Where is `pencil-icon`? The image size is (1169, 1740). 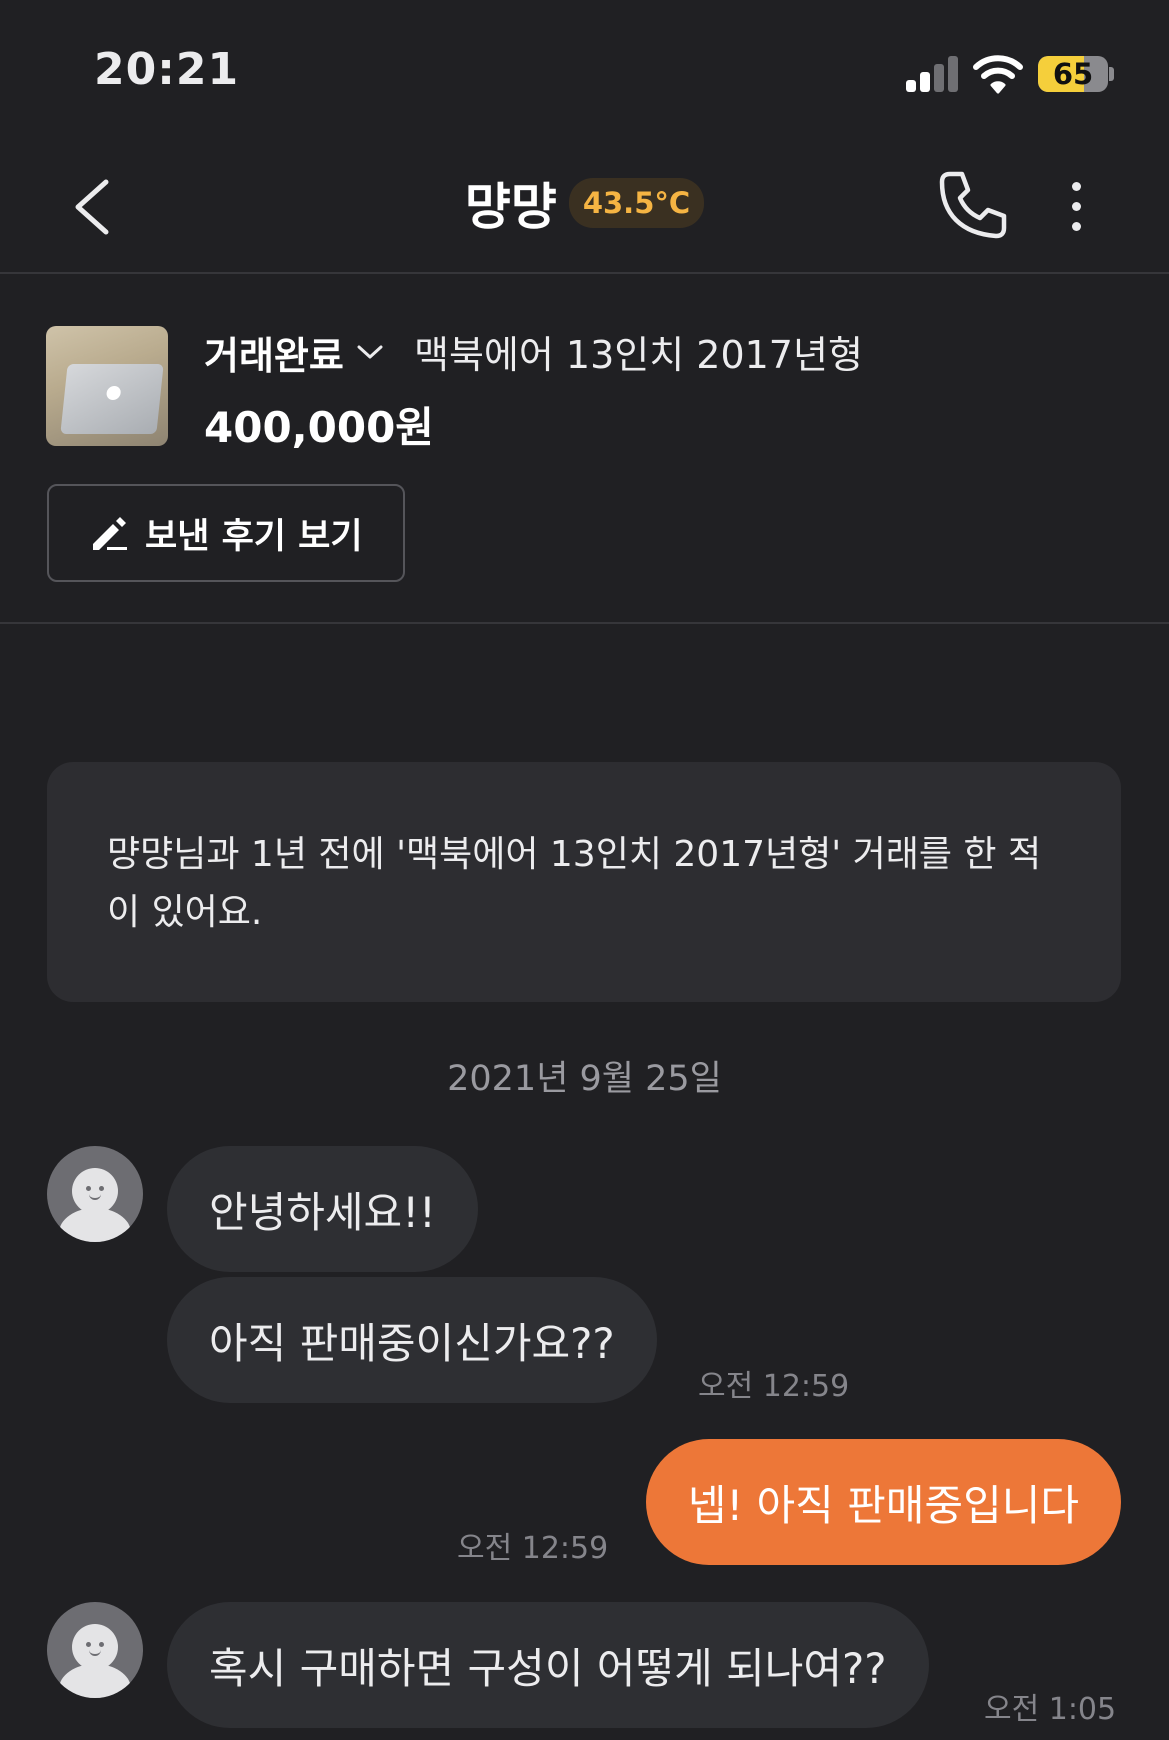
pencil-icon is located at coordinates (110, 533).